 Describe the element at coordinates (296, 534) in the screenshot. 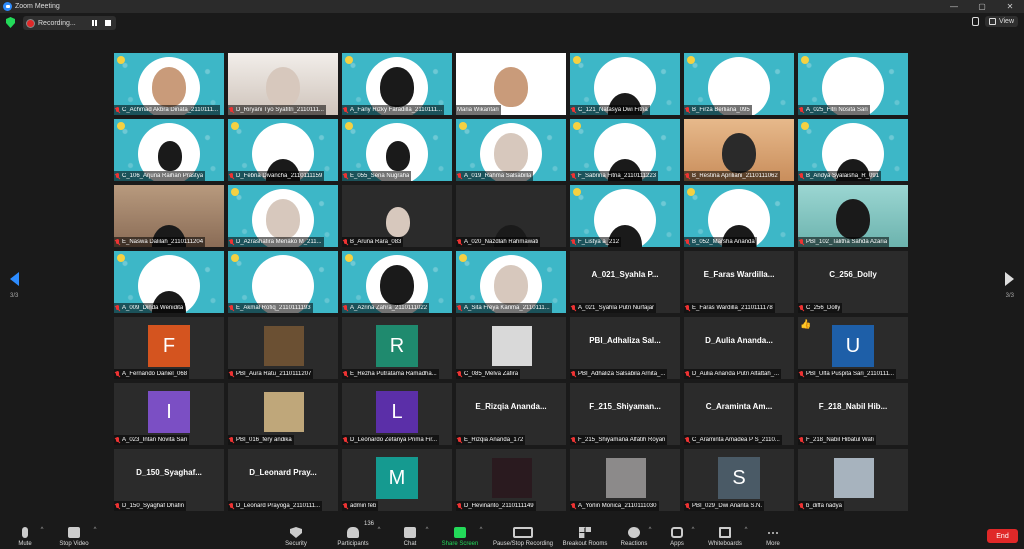

I see `security-button: Security` at that location.